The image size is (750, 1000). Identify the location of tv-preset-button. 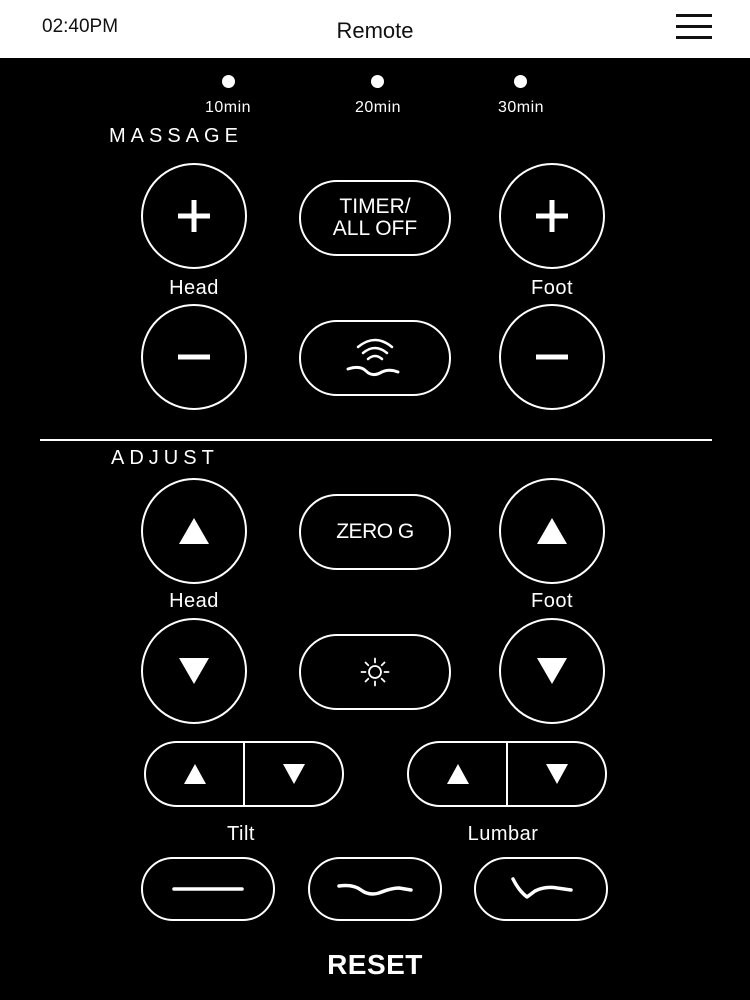
(541, 889).